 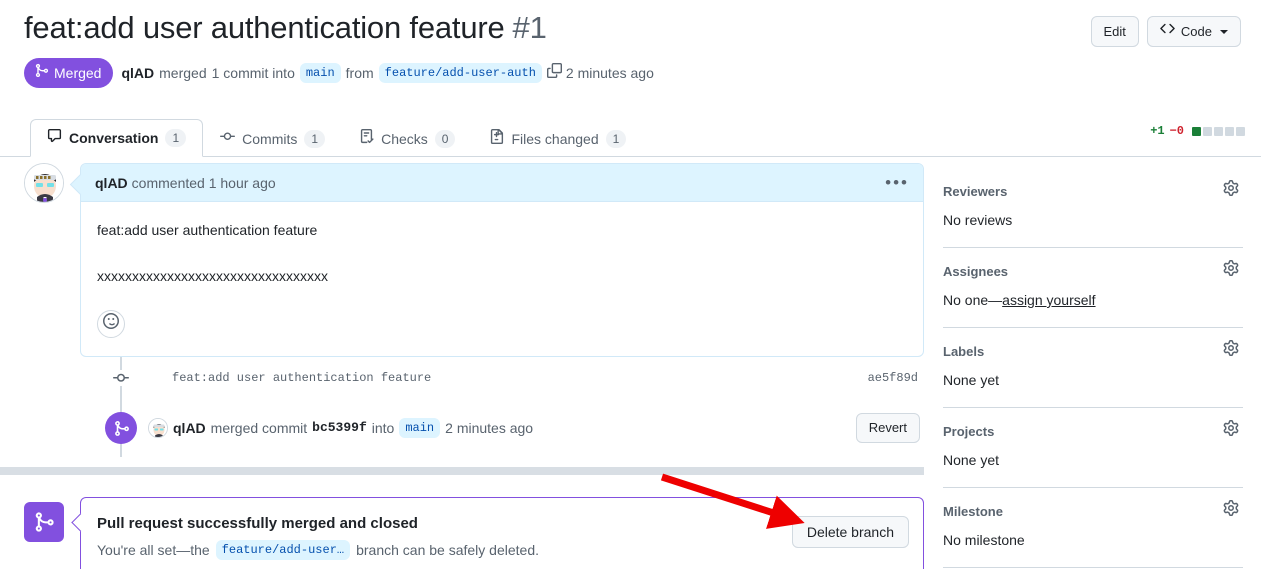 What do you see at coordinates (41, 73) in the screenshot?
I see `git-merge-icon` at bounding box center [41, 73].